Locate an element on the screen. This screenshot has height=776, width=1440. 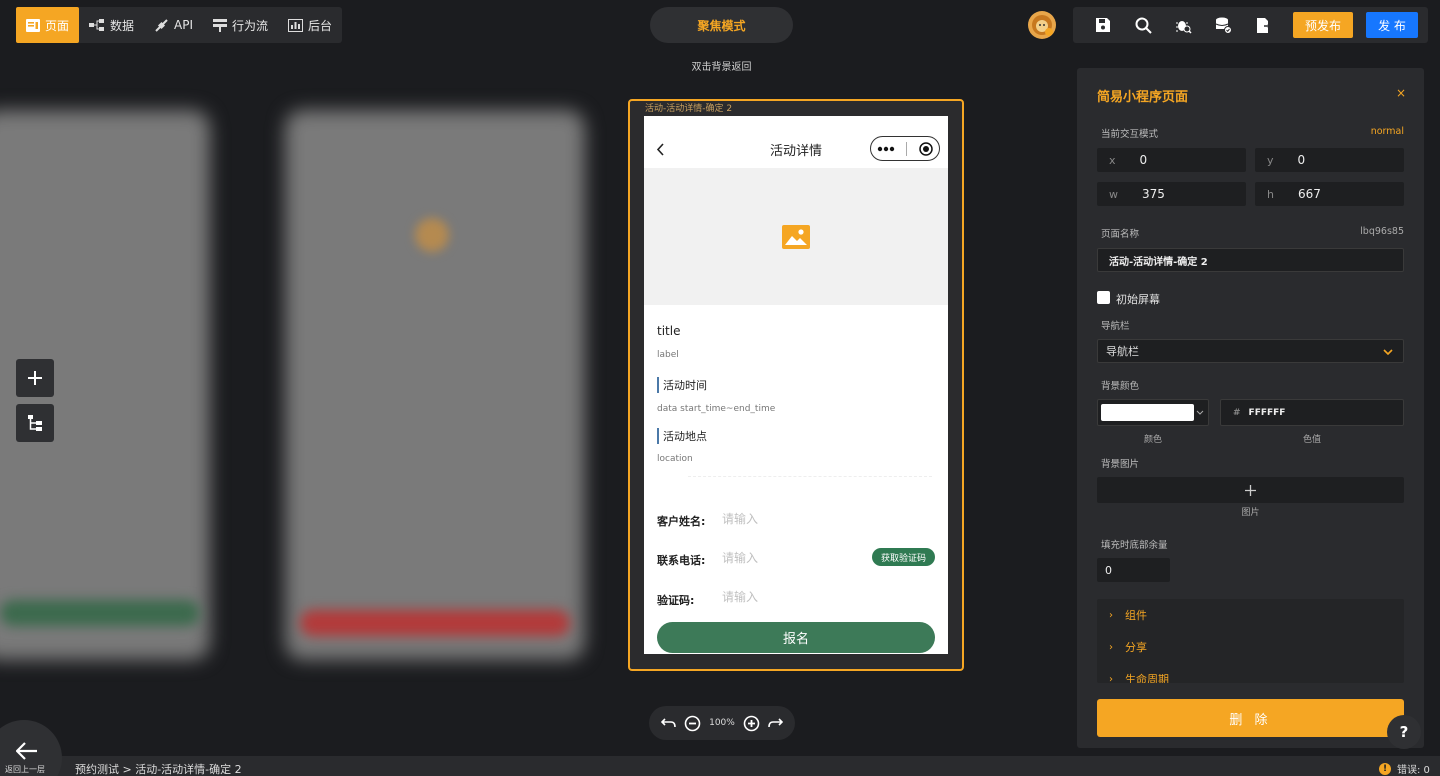
section-share: › 分享 is located at coordinates (1250, 647).